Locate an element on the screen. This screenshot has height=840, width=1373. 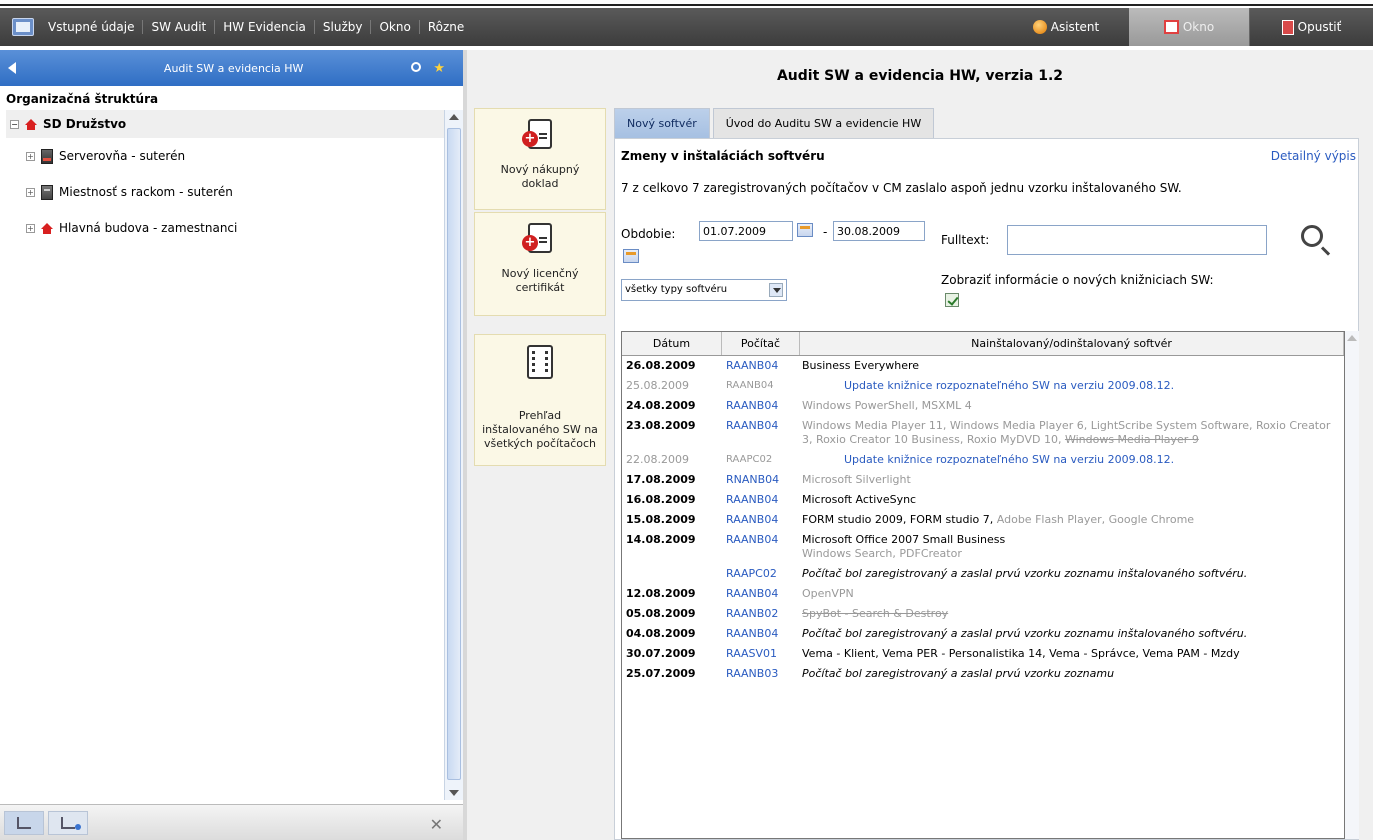
exit-icon is located at coordinates (1287, 27).